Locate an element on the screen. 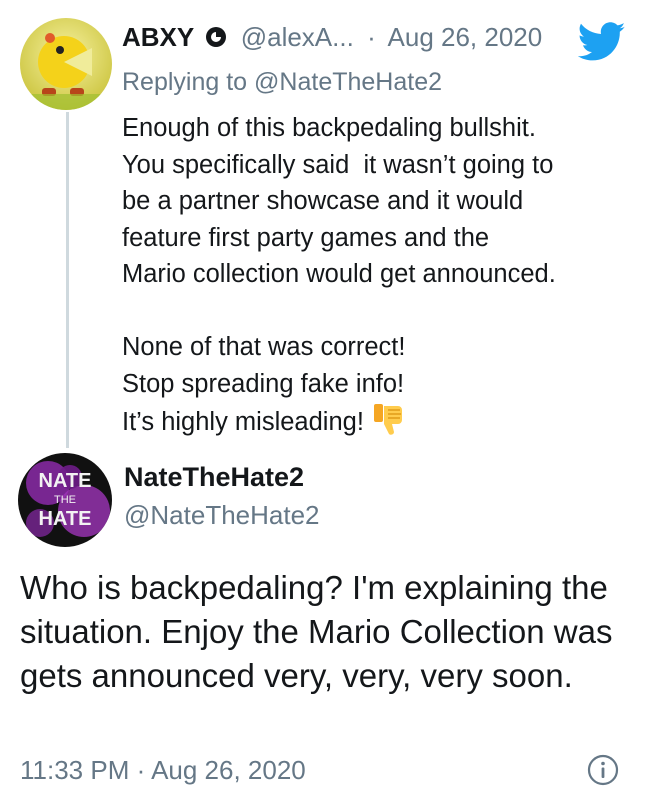 The image size is (646, 800). reply-display-name: ABXY is located at coordinates (158, 37).